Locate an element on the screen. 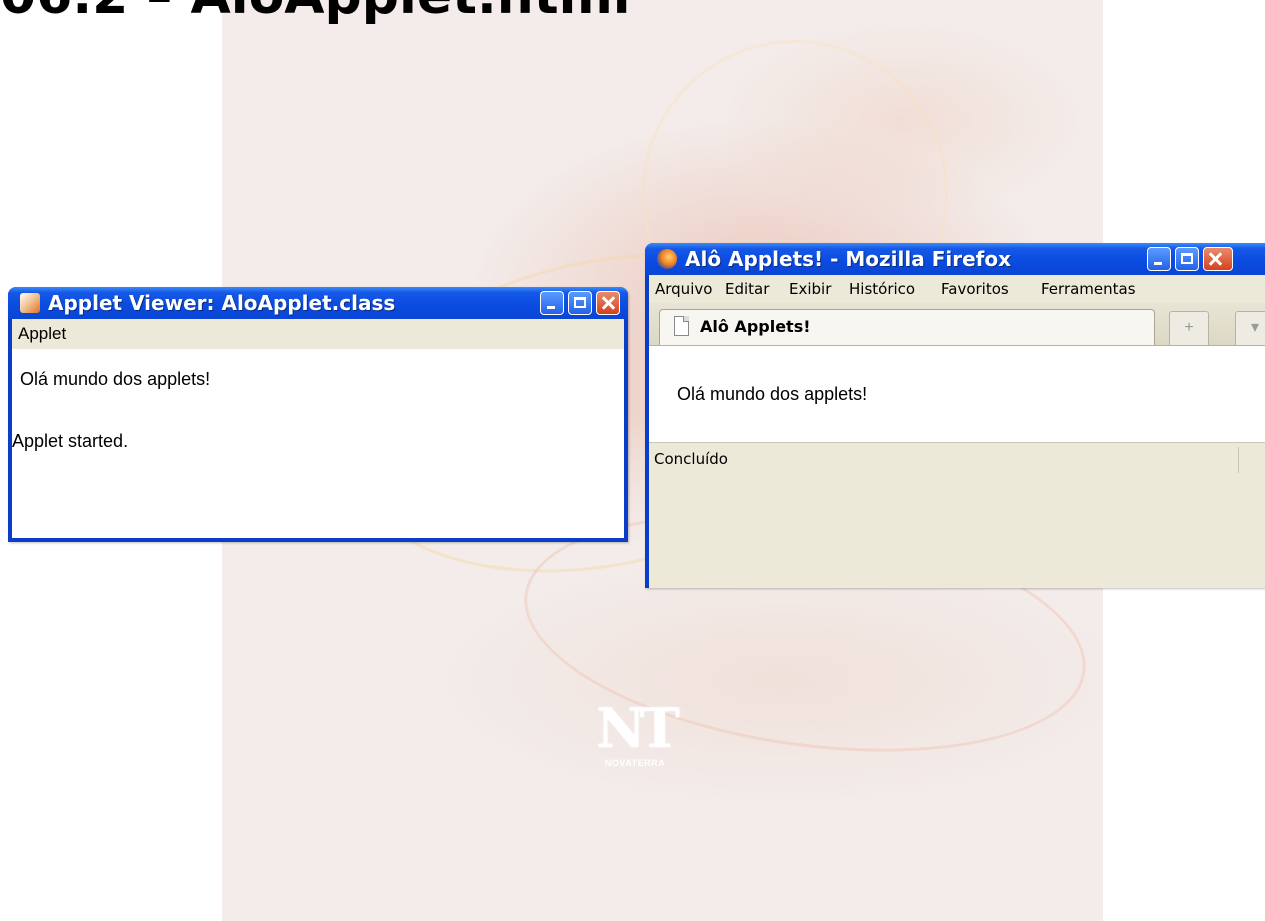 The image size is (1265, 921). firefox-titlebar: Alô Applets! - Mozilla Firefox is located at coordinates (955, 259).